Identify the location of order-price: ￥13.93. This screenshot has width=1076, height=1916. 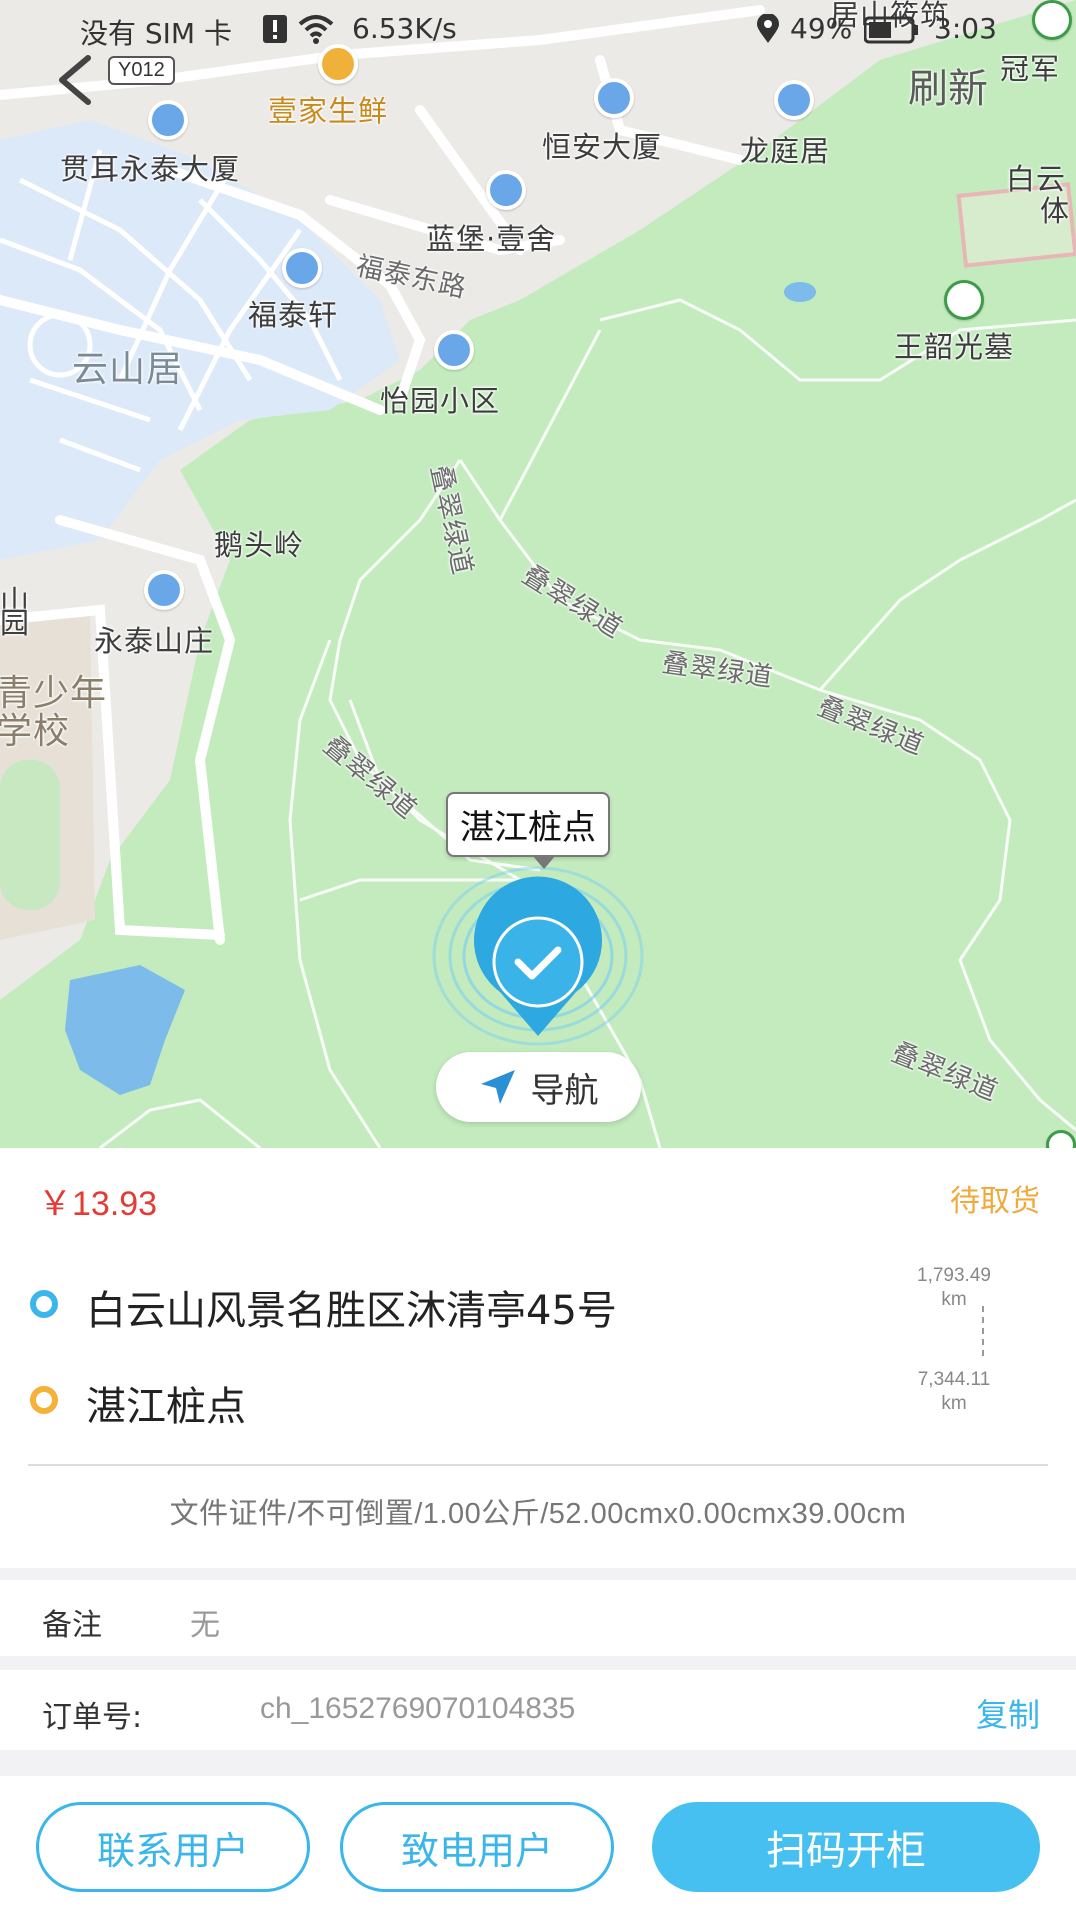
(98, 1204).